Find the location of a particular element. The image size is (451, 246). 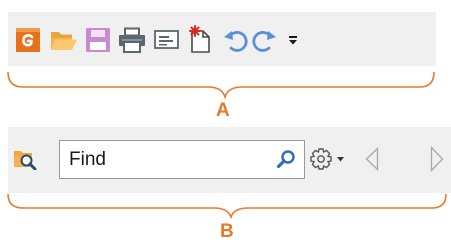

callout-brace-b is located at coordinates (227, 206).